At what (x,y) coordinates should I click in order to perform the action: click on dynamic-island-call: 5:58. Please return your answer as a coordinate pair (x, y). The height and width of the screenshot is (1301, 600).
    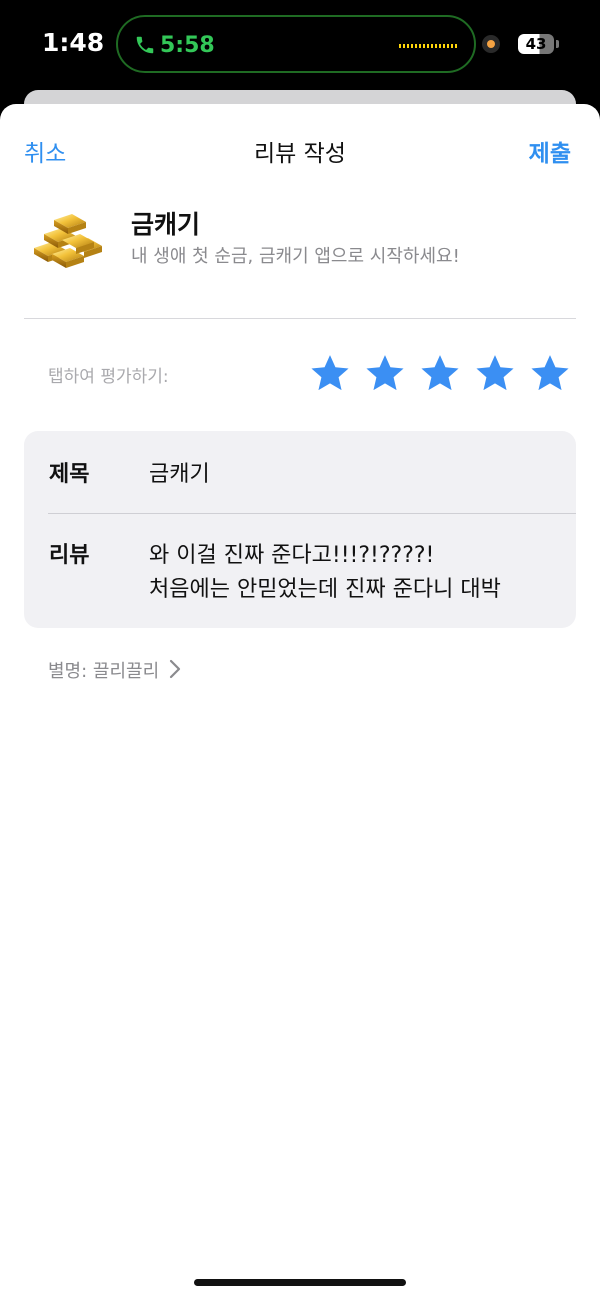
    Looking at the image, I should click on (296, 44).